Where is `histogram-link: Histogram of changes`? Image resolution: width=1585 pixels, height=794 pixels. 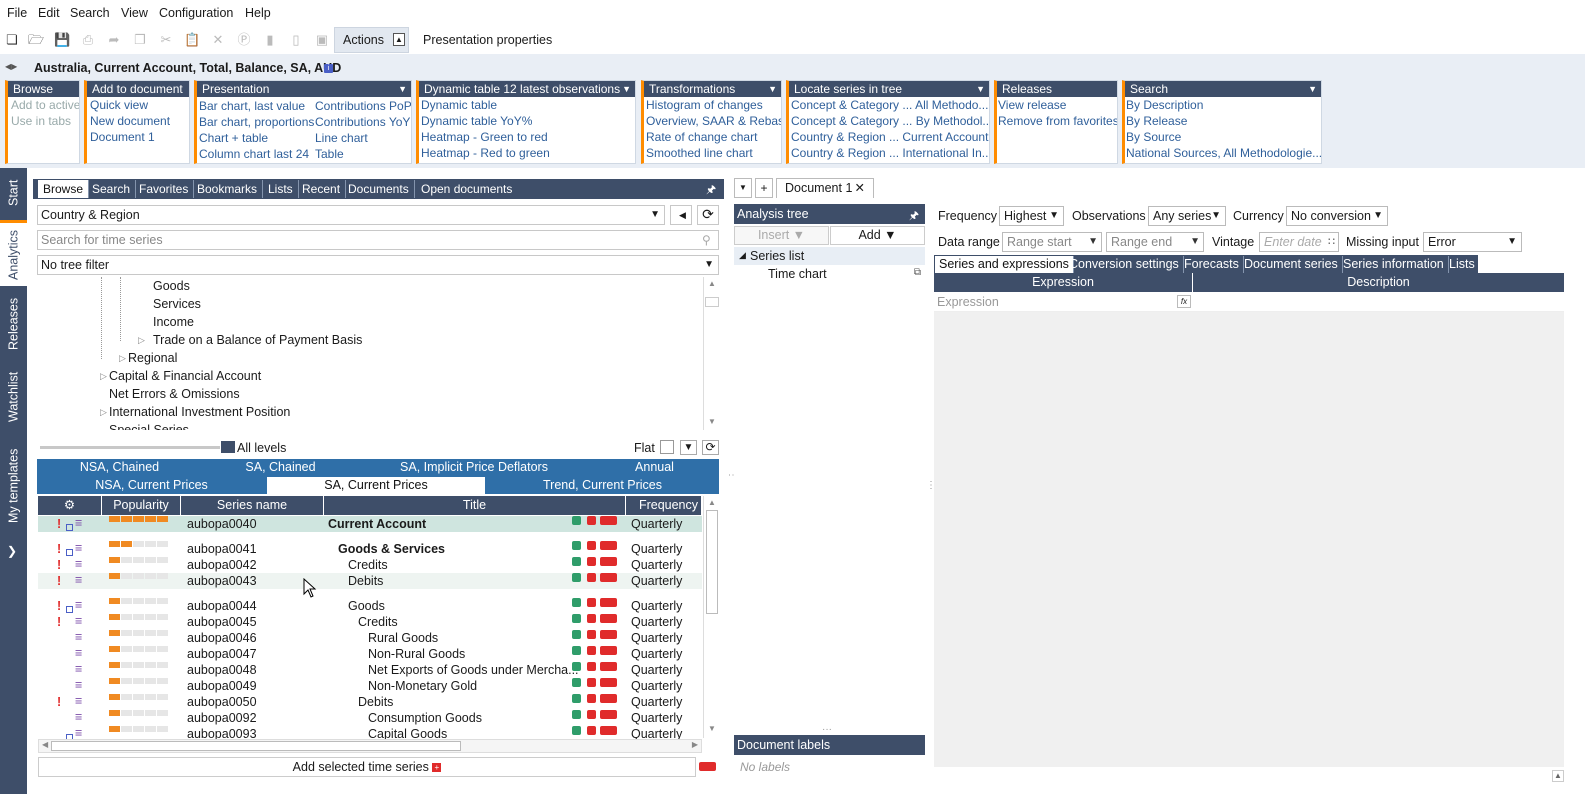
histogram-link: Histogram of changes is located at coordinates (713, 105).